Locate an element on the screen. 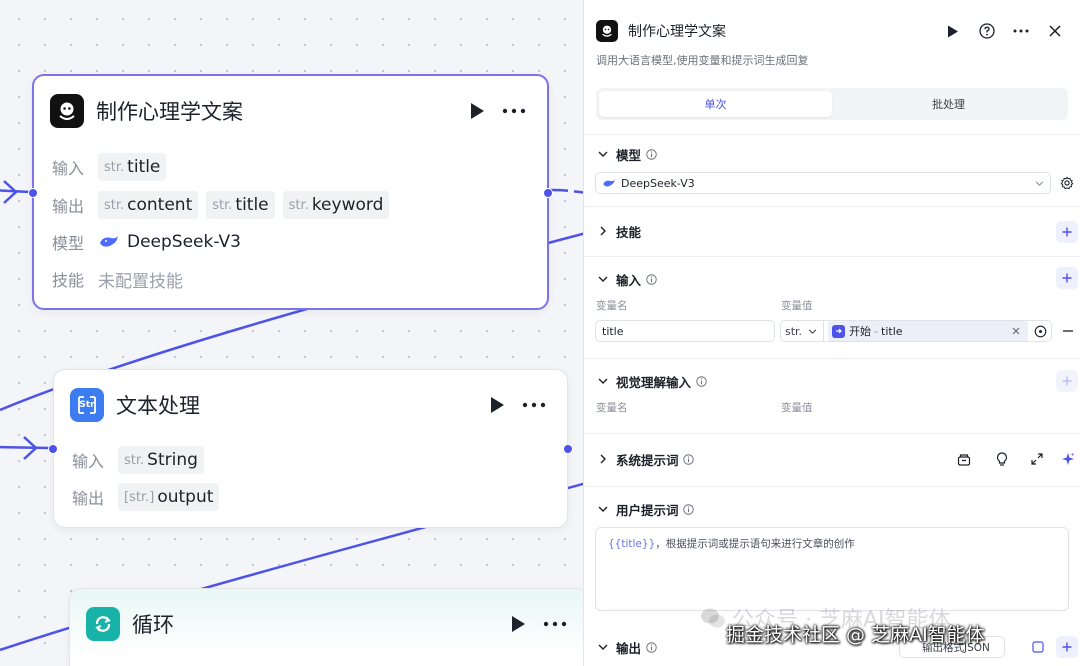 The width and height of the screenshot is (1080, 666). panel-title: 制作心理学文案 is located at coordinates (781, 31).